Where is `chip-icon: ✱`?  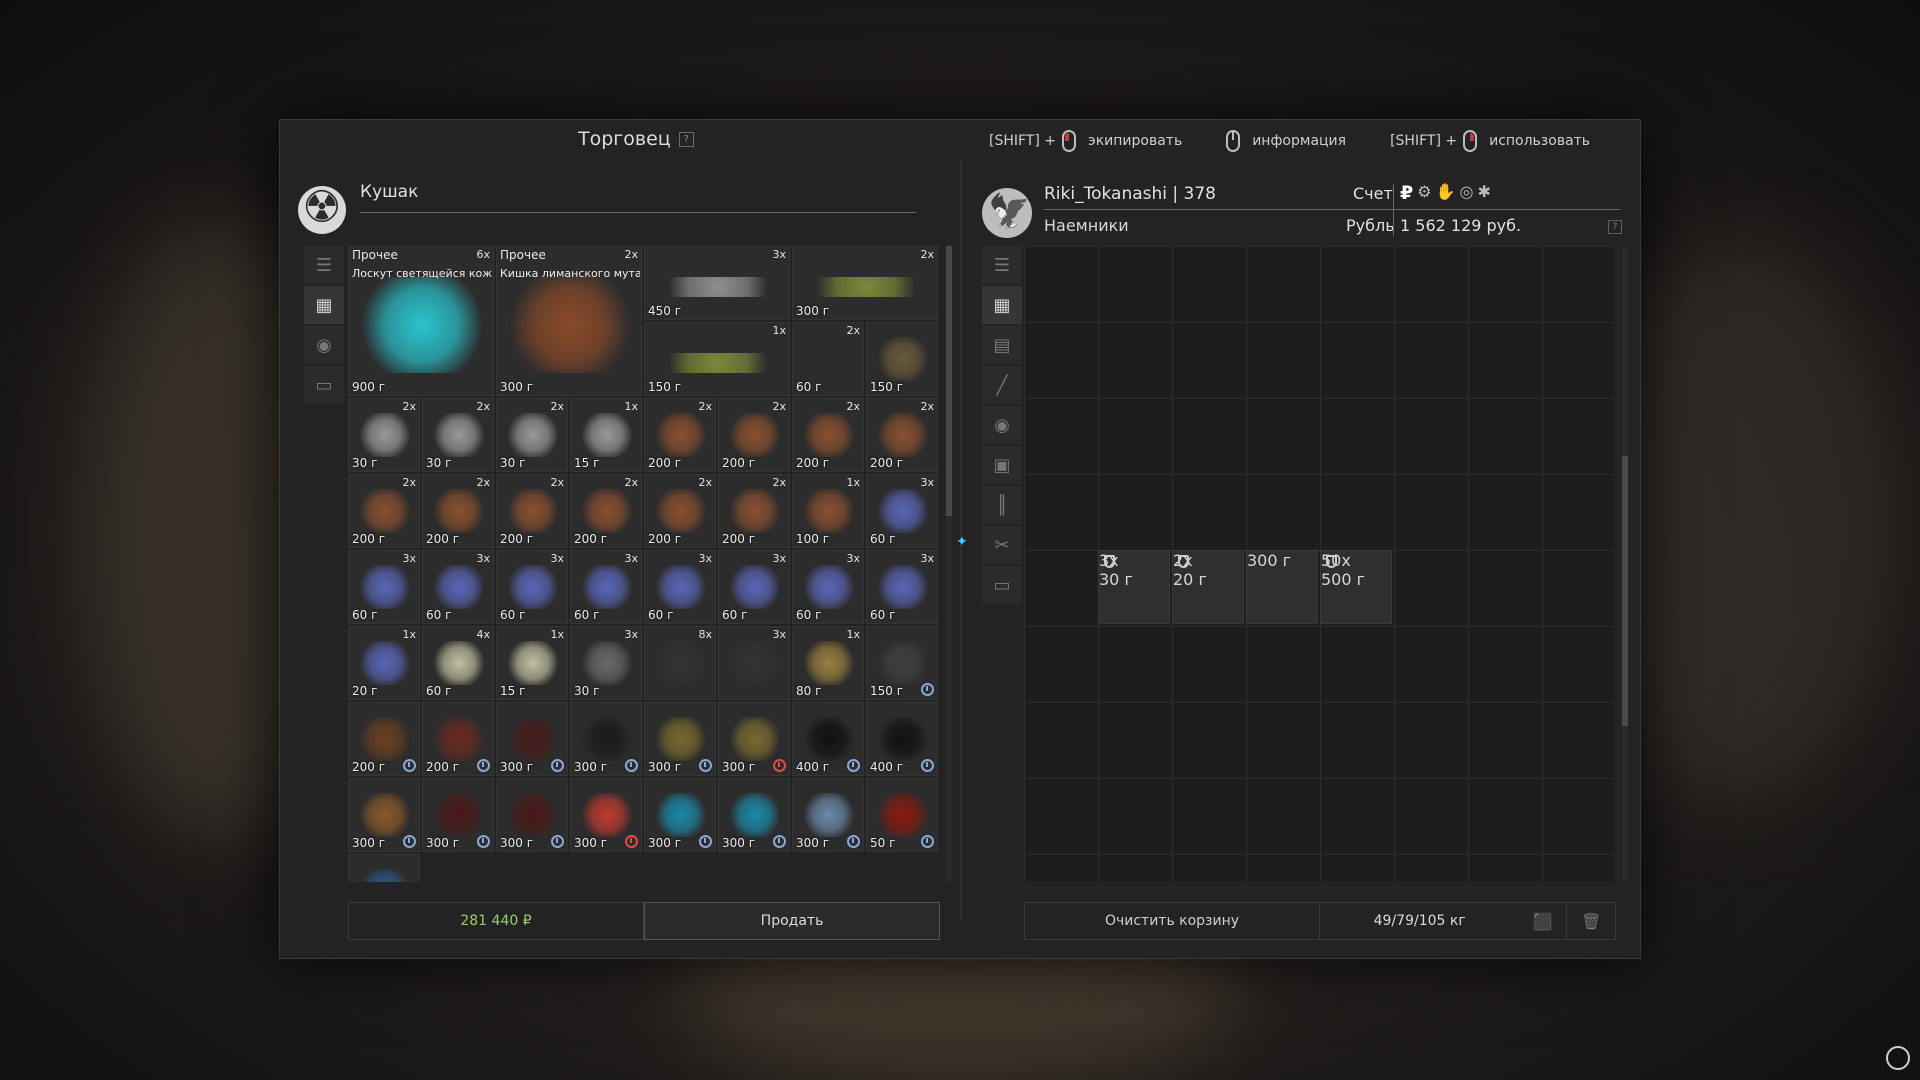 chip-icon: ✱ is located at coordinates (1483, 193).